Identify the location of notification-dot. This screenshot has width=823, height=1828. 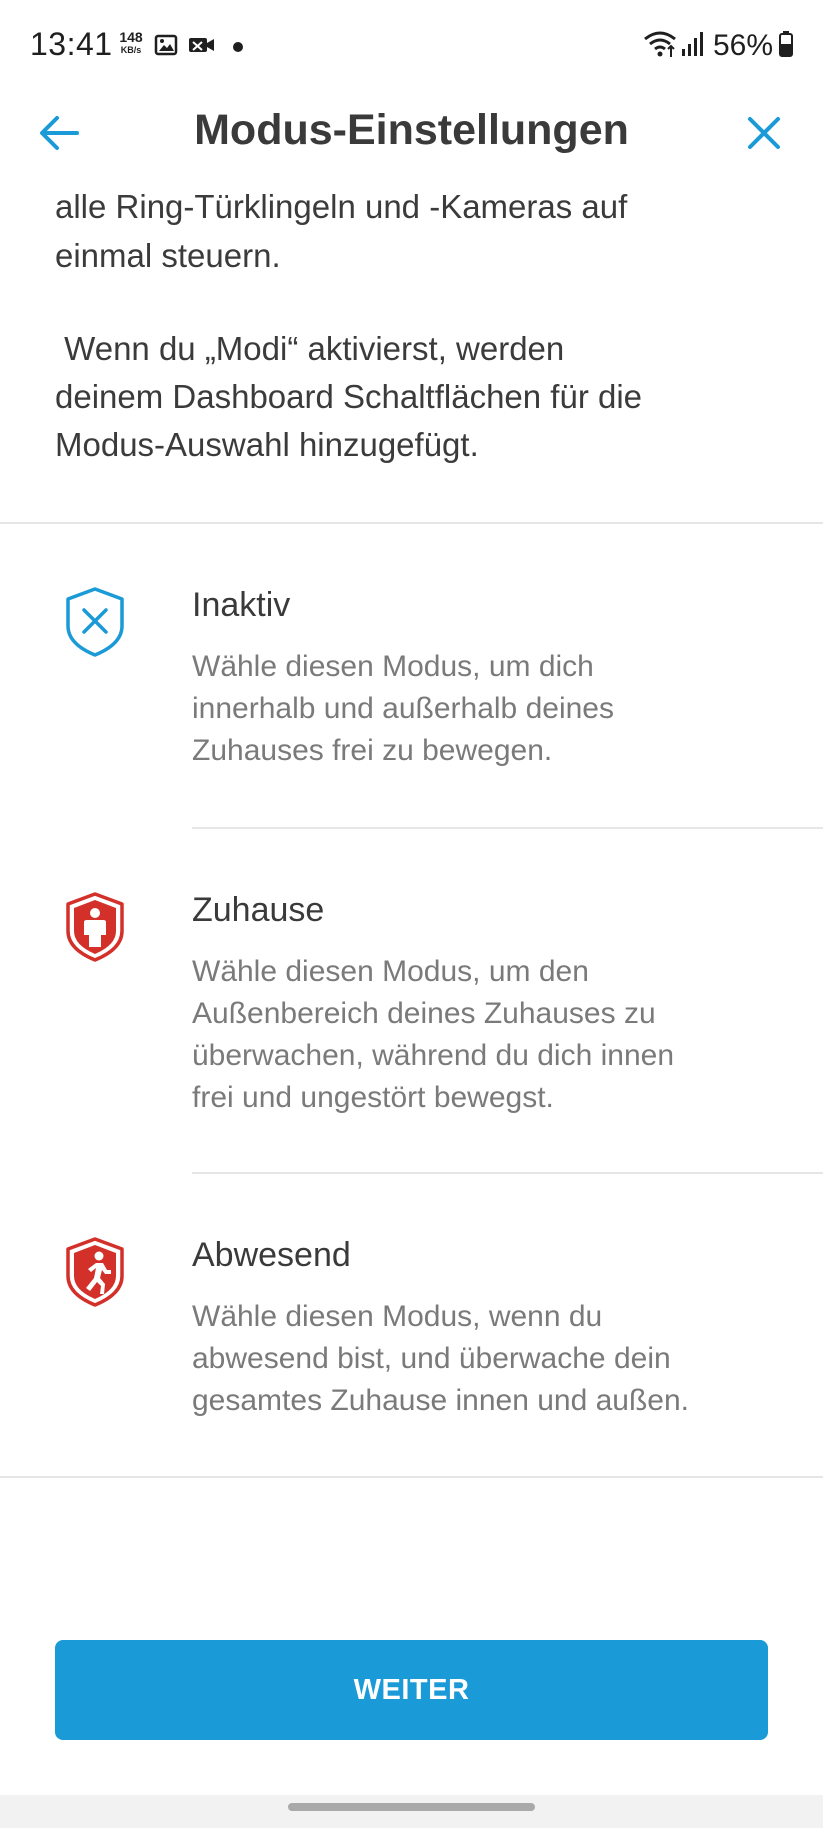
(238, 47).